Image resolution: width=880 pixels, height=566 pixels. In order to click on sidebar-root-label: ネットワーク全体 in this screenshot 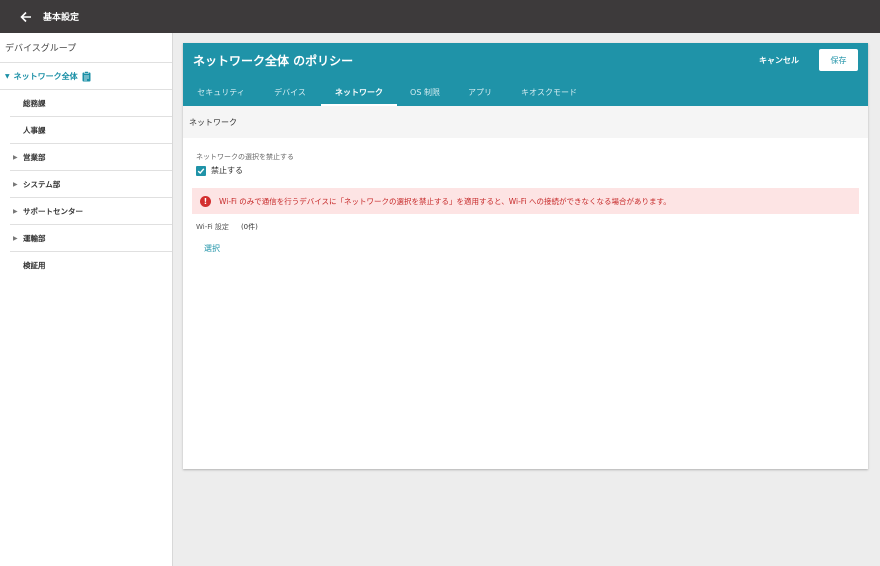, I will do `click(45, 76)`.